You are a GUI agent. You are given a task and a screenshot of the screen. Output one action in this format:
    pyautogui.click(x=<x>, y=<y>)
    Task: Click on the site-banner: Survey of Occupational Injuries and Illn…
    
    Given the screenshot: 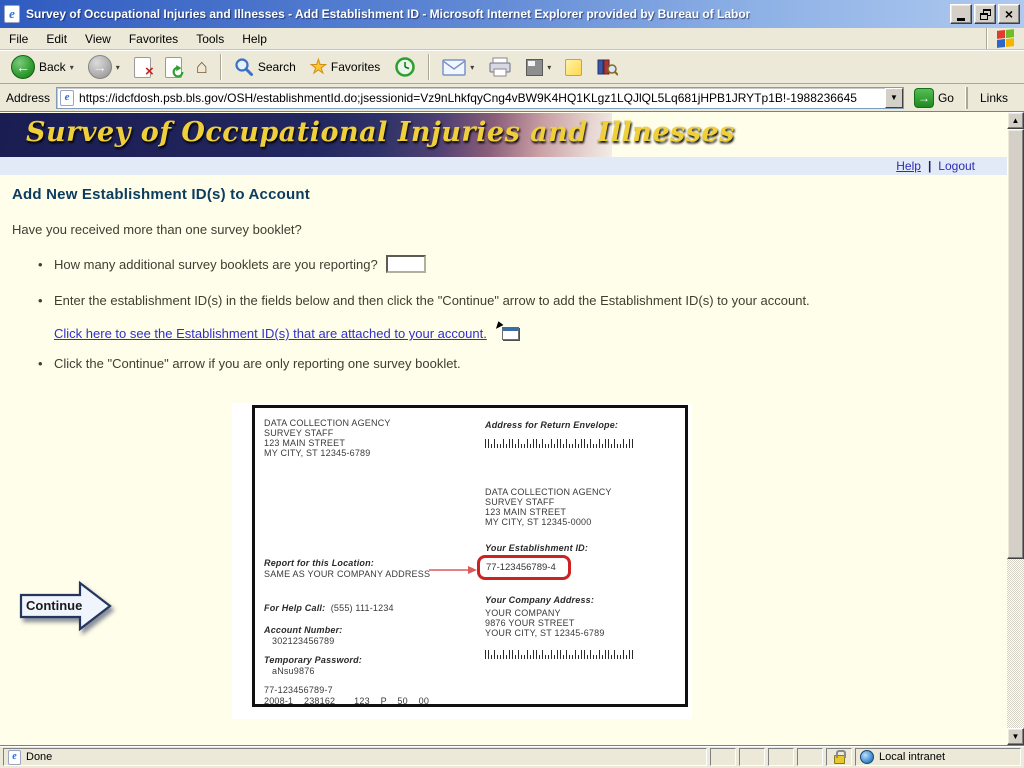 What is the action you would take?
    pyautogui.click(x=367, y=135)
    